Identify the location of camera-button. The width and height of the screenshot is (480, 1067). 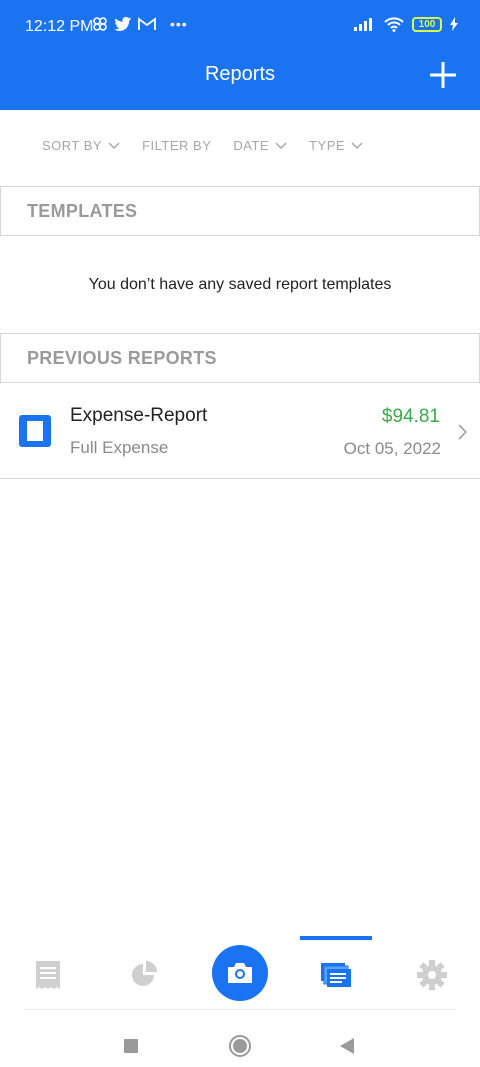
(240, 973).